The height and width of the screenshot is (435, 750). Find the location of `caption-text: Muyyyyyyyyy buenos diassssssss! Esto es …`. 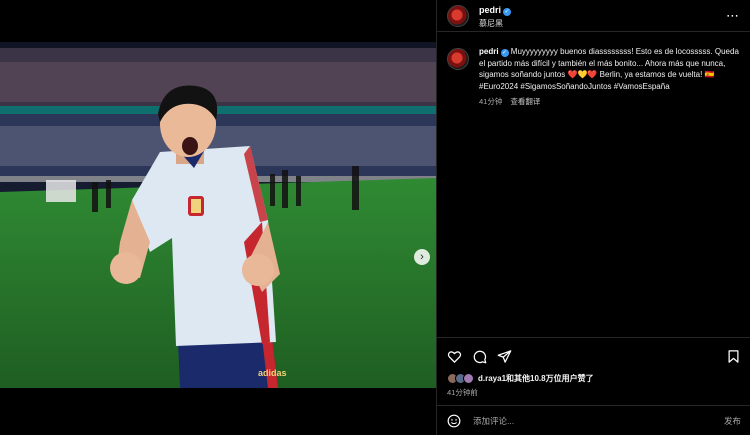

caption-text: Muyyyyyyyyy buenos diassssssss! Esto es … is located at coordinates (609, 69).